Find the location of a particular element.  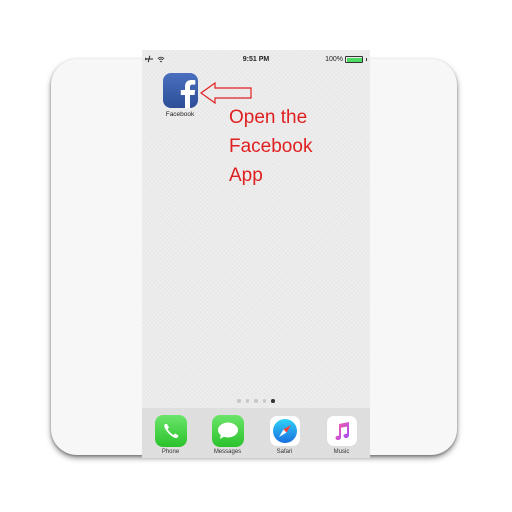

compass-glyph is located at coordinates (284, 431).